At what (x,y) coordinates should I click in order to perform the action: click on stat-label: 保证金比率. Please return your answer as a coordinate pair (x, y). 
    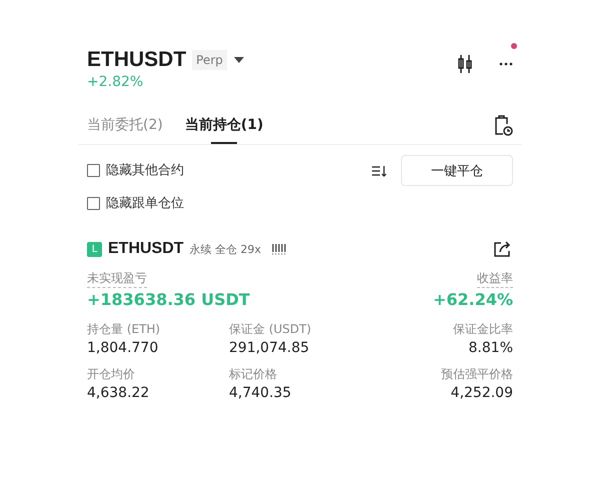
    Looking at the image, I should click on (483, 329).